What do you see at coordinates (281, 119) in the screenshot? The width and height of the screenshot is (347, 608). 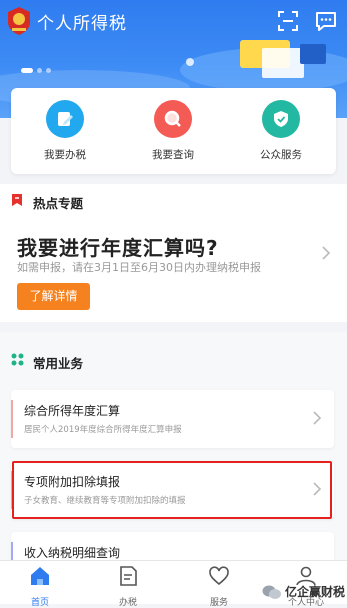 I see `shield-icon` at bounding box center [281, 119].